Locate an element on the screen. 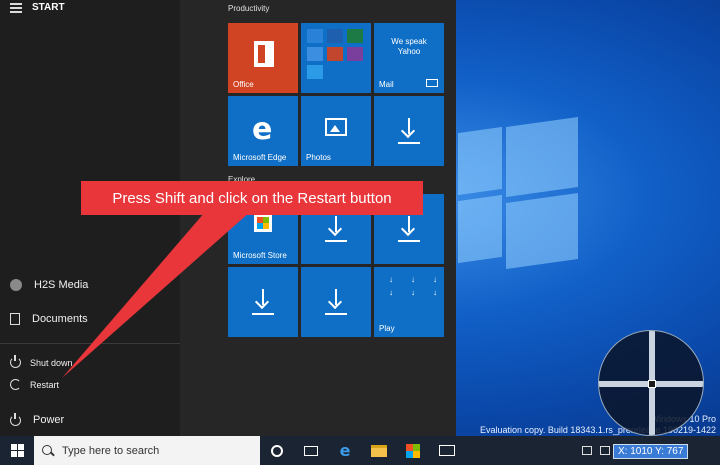 The height and width of the screenshot is (465, 720). coordinates-readout: X: 1010 Y: 767 is located at coordinates (651, 451).